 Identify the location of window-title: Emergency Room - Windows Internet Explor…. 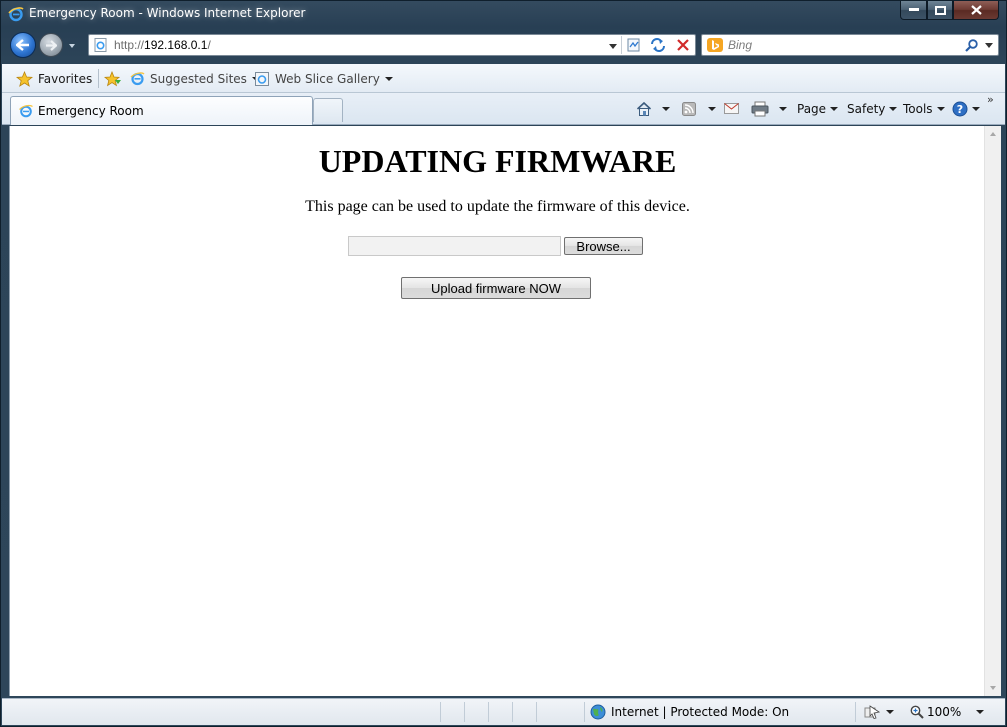
(167, 13).